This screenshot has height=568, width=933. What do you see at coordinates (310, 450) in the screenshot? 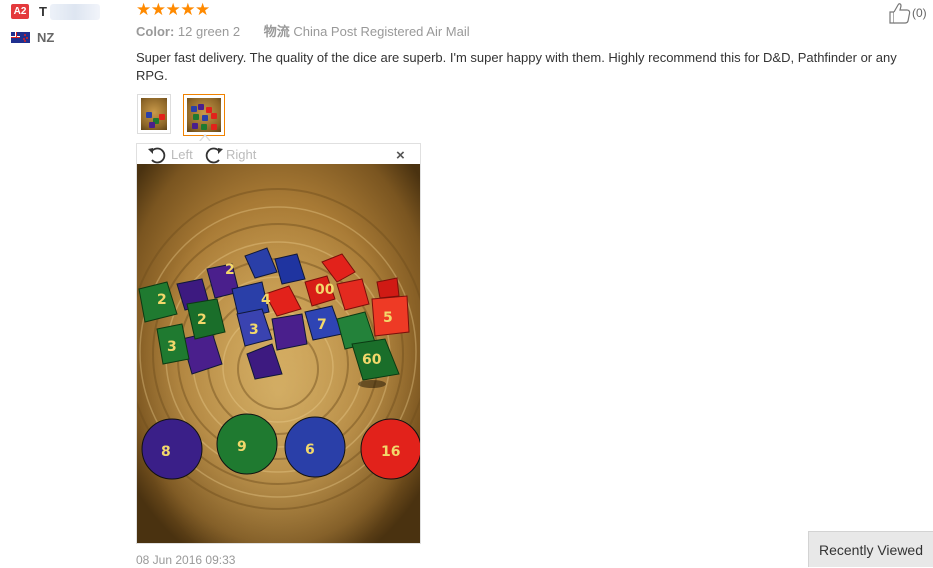
I see `svg-text: 6` at bounding box center [310, 450].